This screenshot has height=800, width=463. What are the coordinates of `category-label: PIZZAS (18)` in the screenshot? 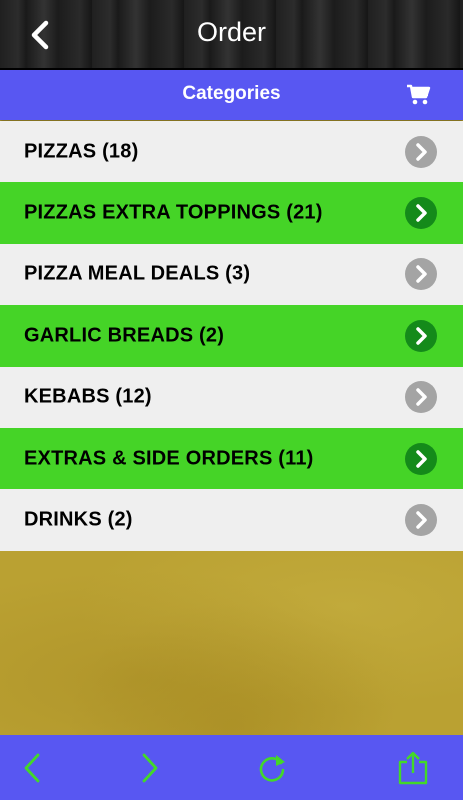 It's located at (81, 151).